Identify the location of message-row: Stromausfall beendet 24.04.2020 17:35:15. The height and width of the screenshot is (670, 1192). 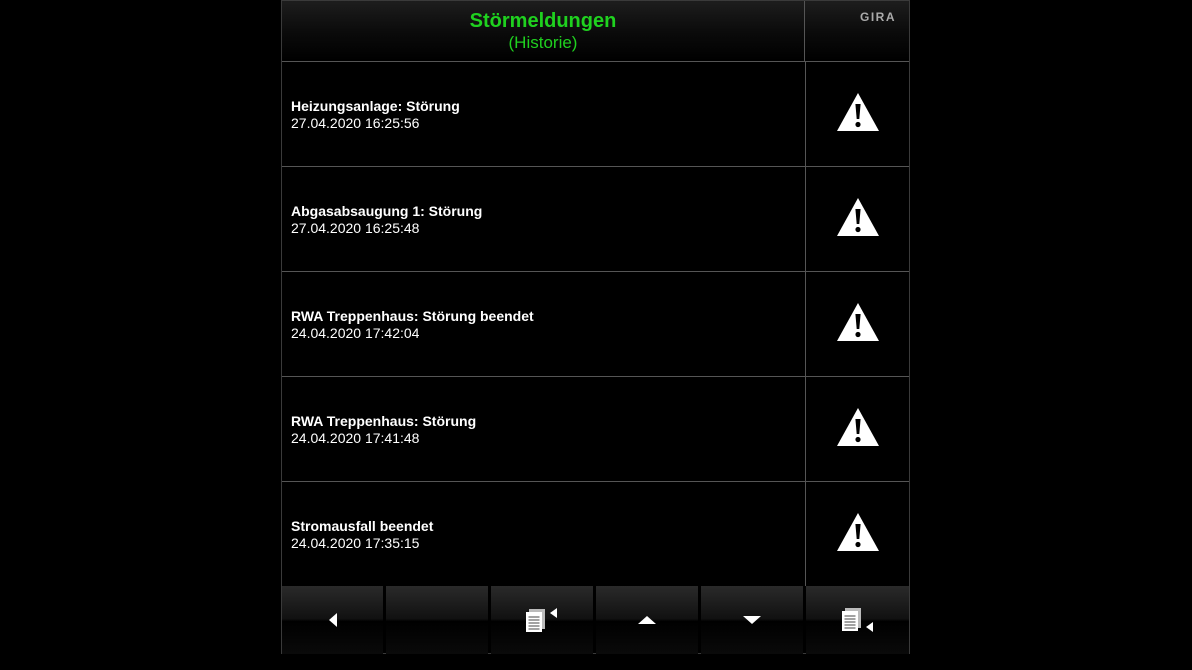
(595, 534).